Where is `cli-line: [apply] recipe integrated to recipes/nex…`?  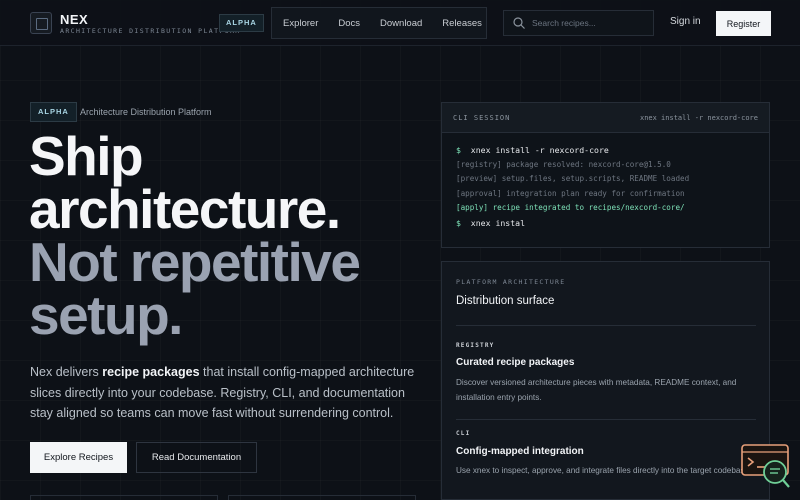
cli-line: [apply] recipe integrated to recipes/nex… is located at coordinates (570, 208).